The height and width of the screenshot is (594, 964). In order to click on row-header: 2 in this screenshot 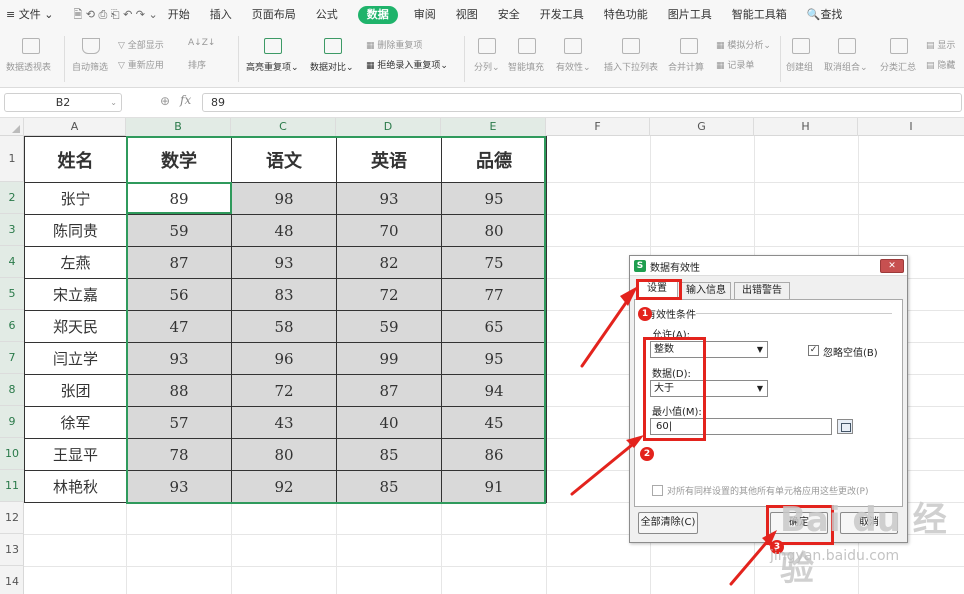, I will do `click(12, 198)`.